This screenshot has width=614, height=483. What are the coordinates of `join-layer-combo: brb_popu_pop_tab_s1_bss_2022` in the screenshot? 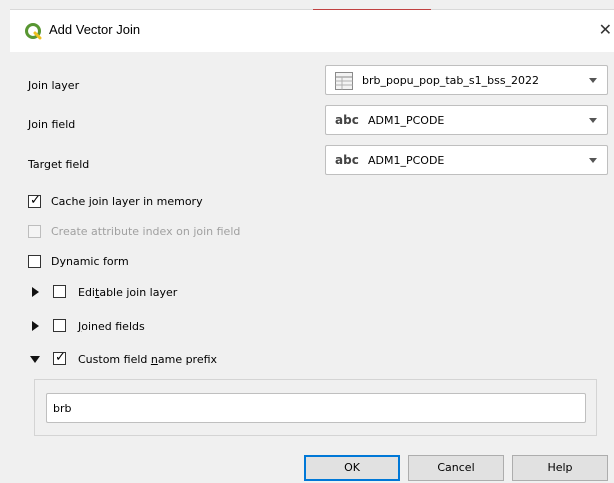 It's located at (466, 80).